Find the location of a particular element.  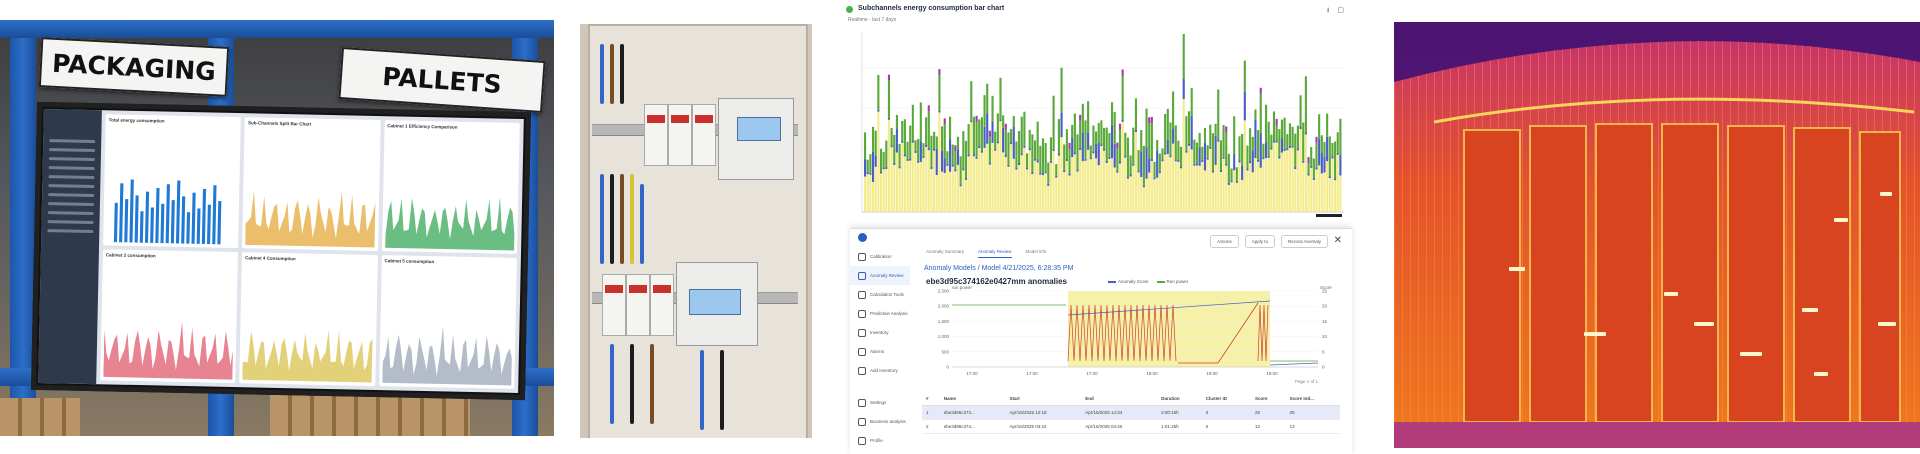

tab-model-info: Model info is located at coordinates (1036, 253).